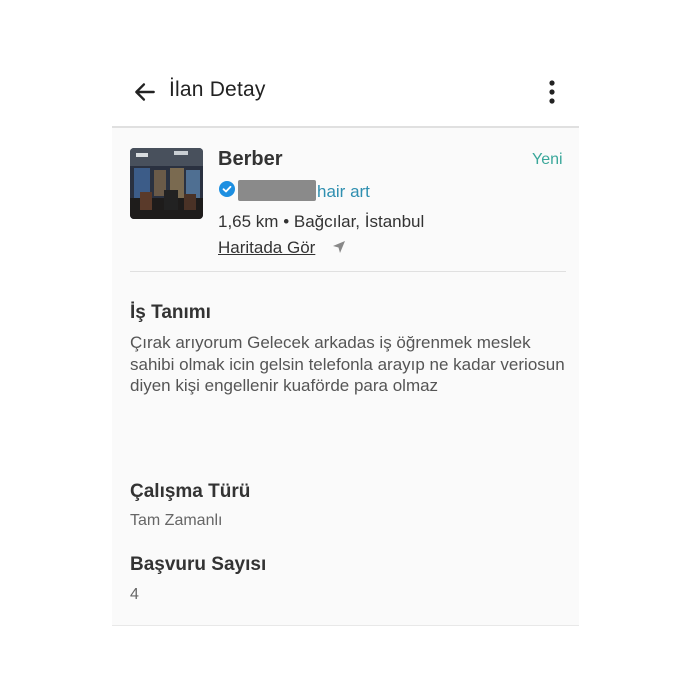  What do you see at coordinates (321, 221) in the screenshot?
I see `location-text: 1,65 km • Bağcılar, İstanbul` at bounding box center [321, 221].